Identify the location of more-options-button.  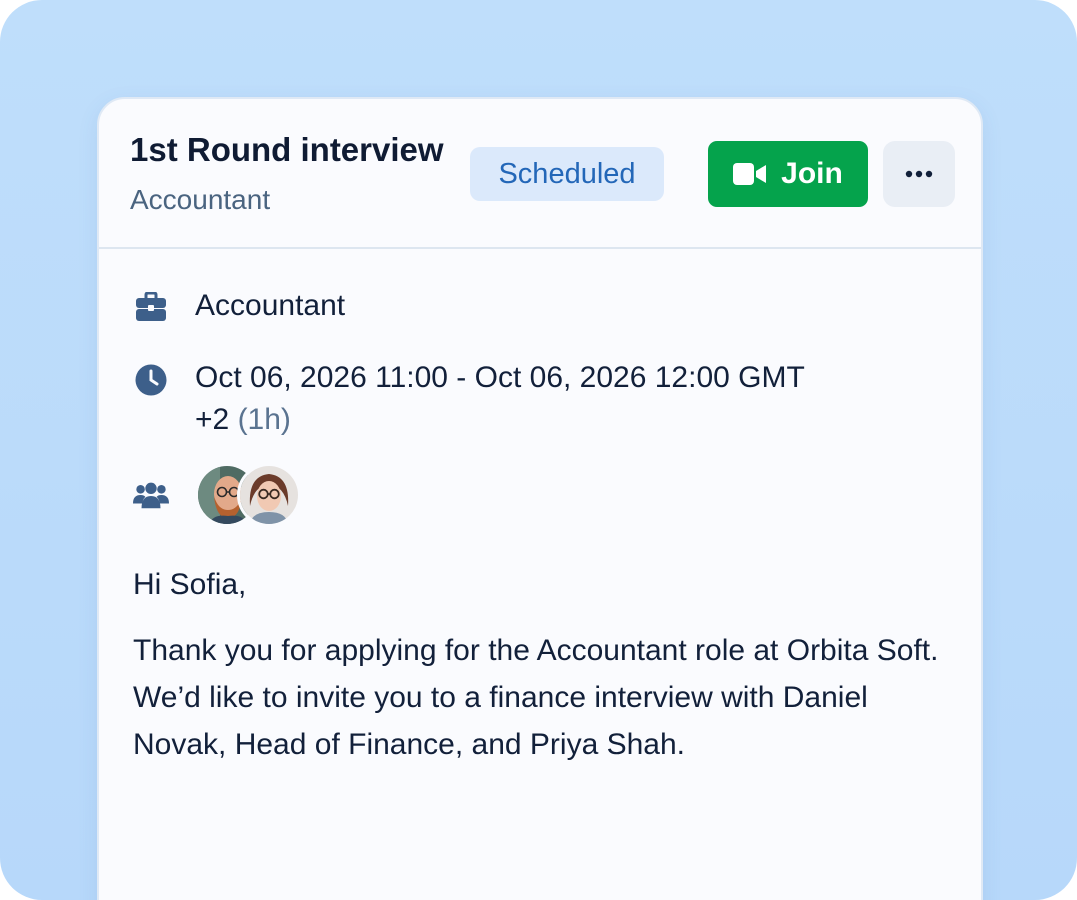
(919, 174).